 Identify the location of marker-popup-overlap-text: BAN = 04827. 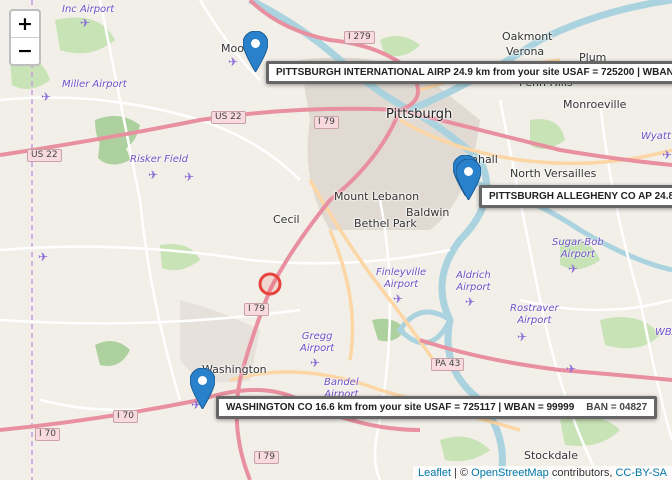
(617, 407).